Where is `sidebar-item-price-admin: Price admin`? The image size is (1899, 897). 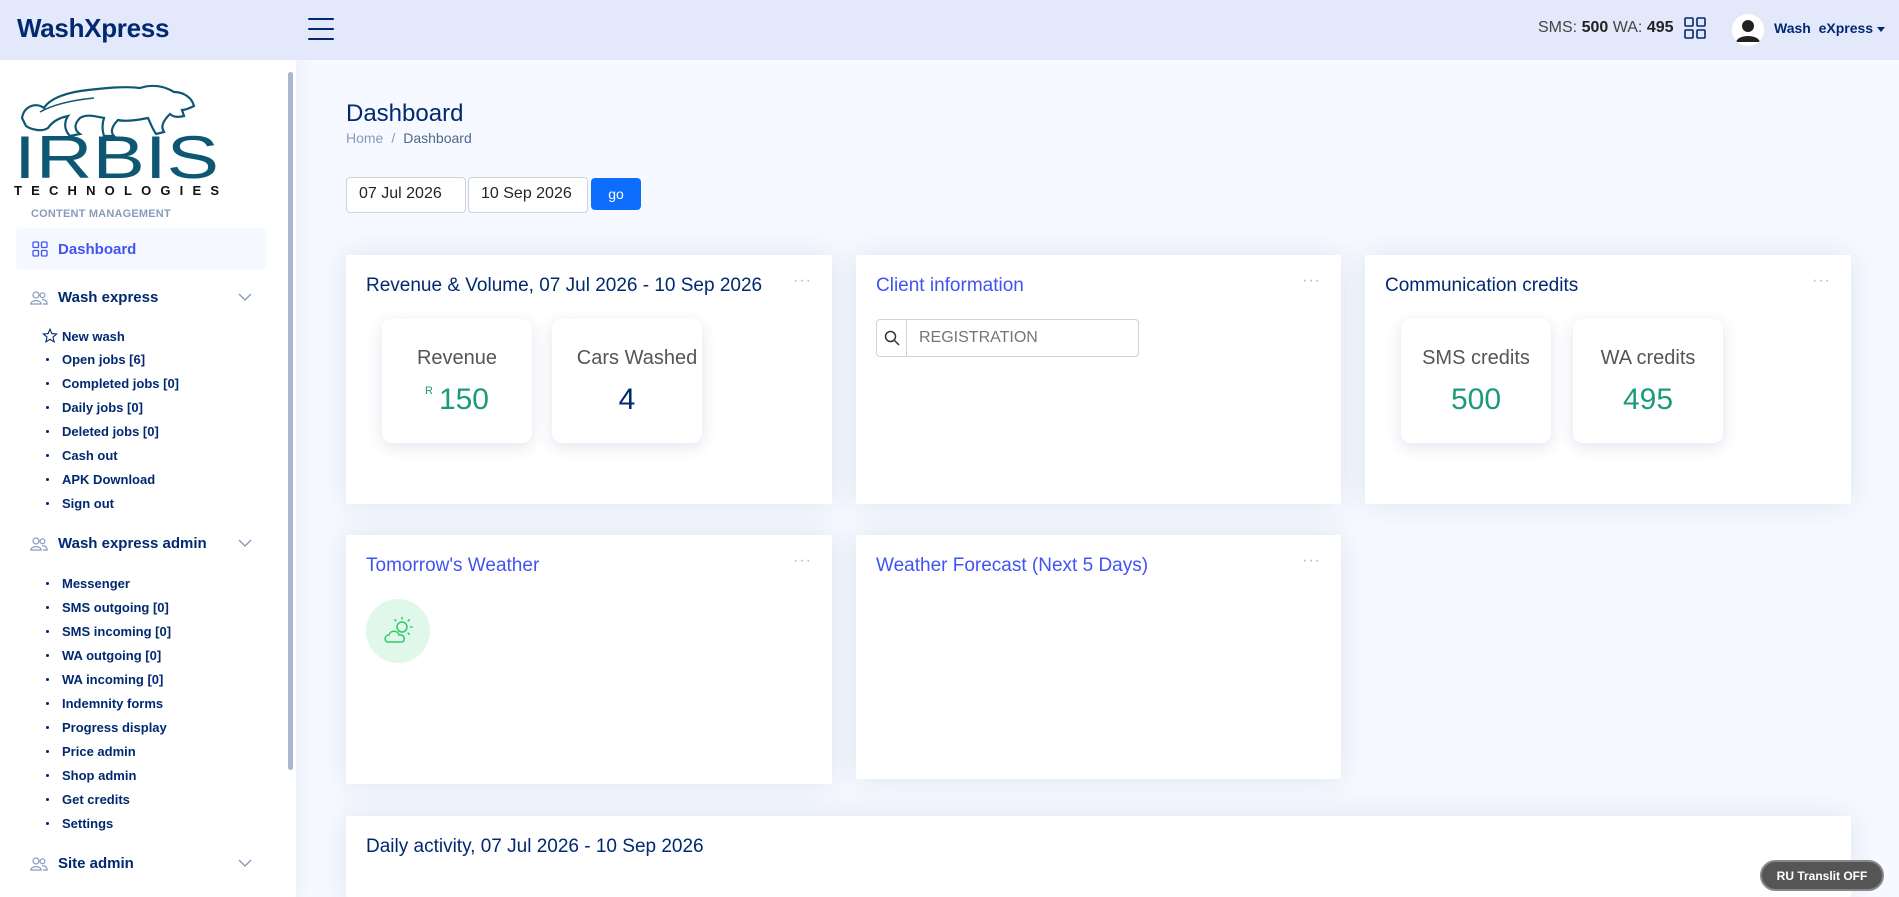
sidebar-item-price-admin: Price admin is located at coordinates (91, 751).